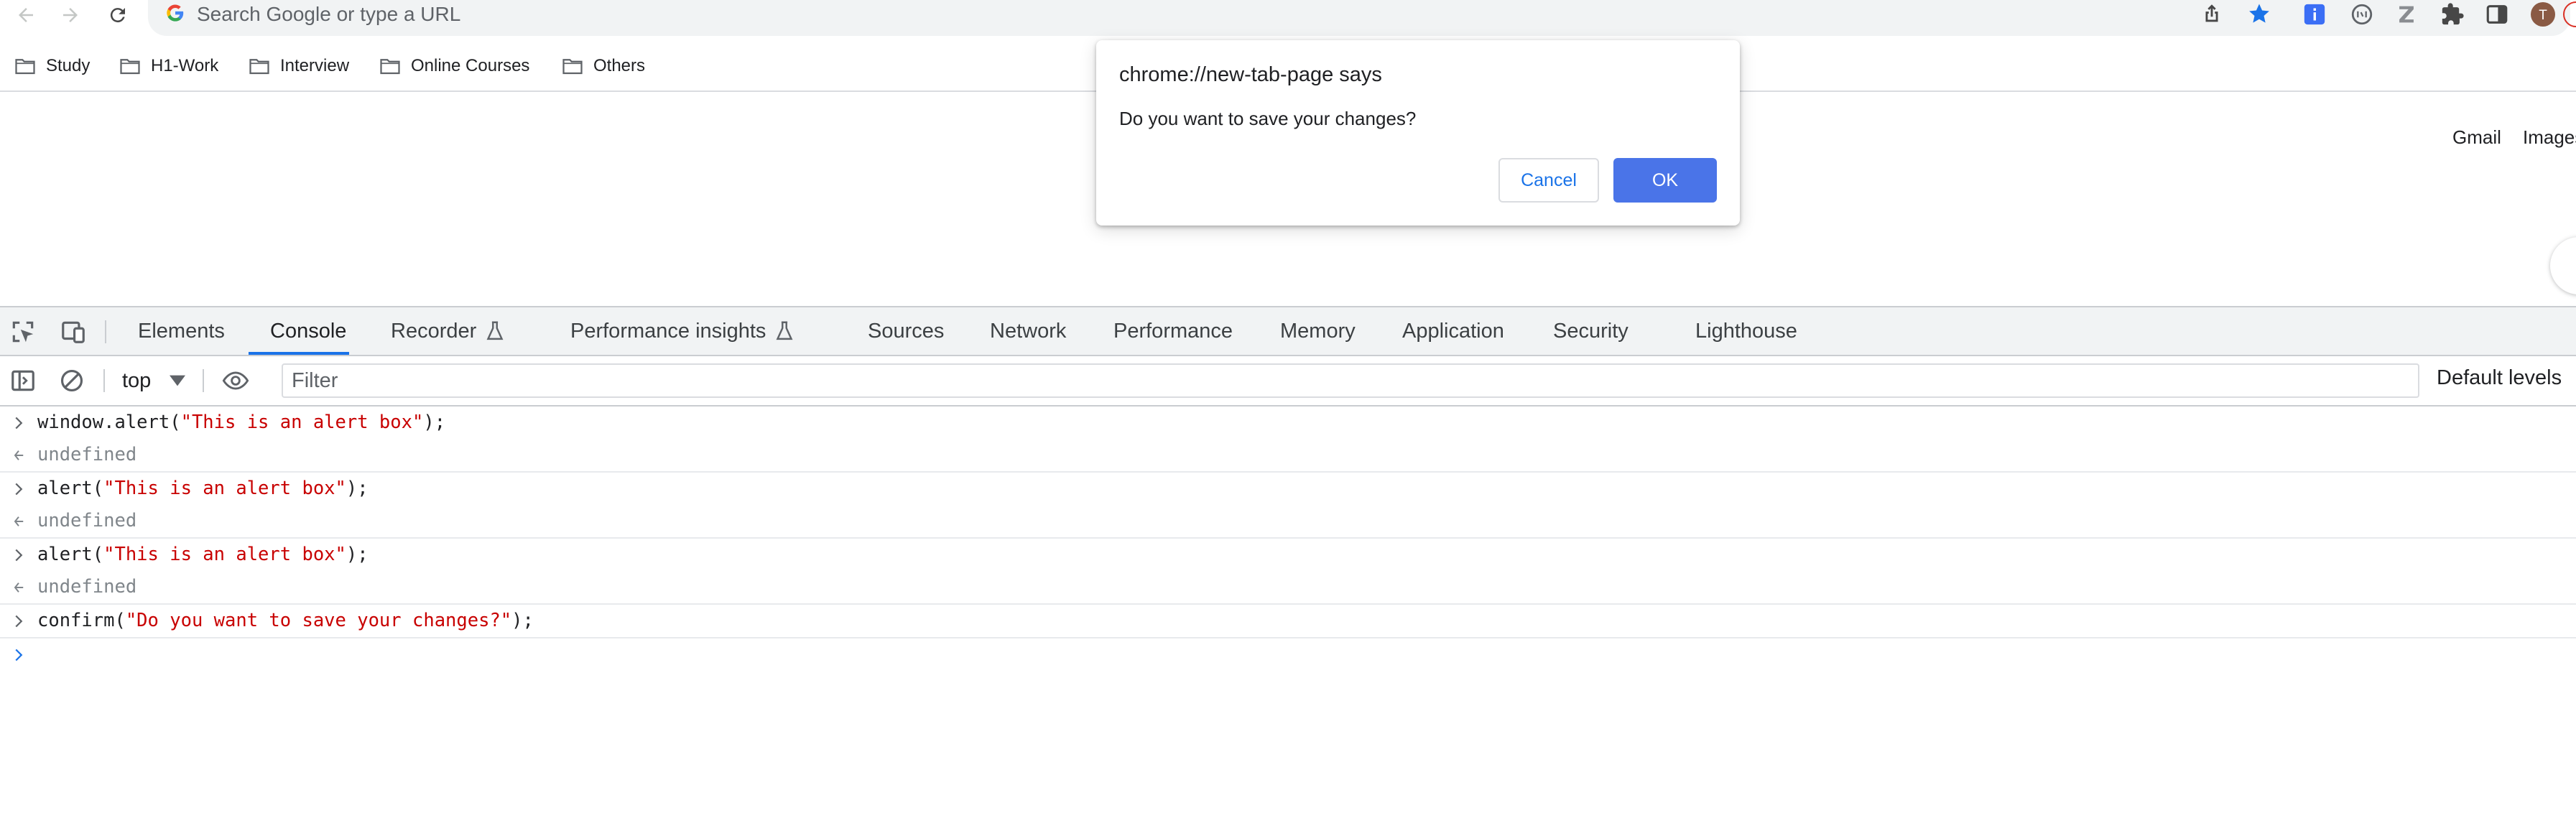 The width and height of the screenshot is (2576, 813). What do you see at coordinates (619, 65) in the screenshot?
I see `bookmark-label: Others` at bounding box center [619, 65].